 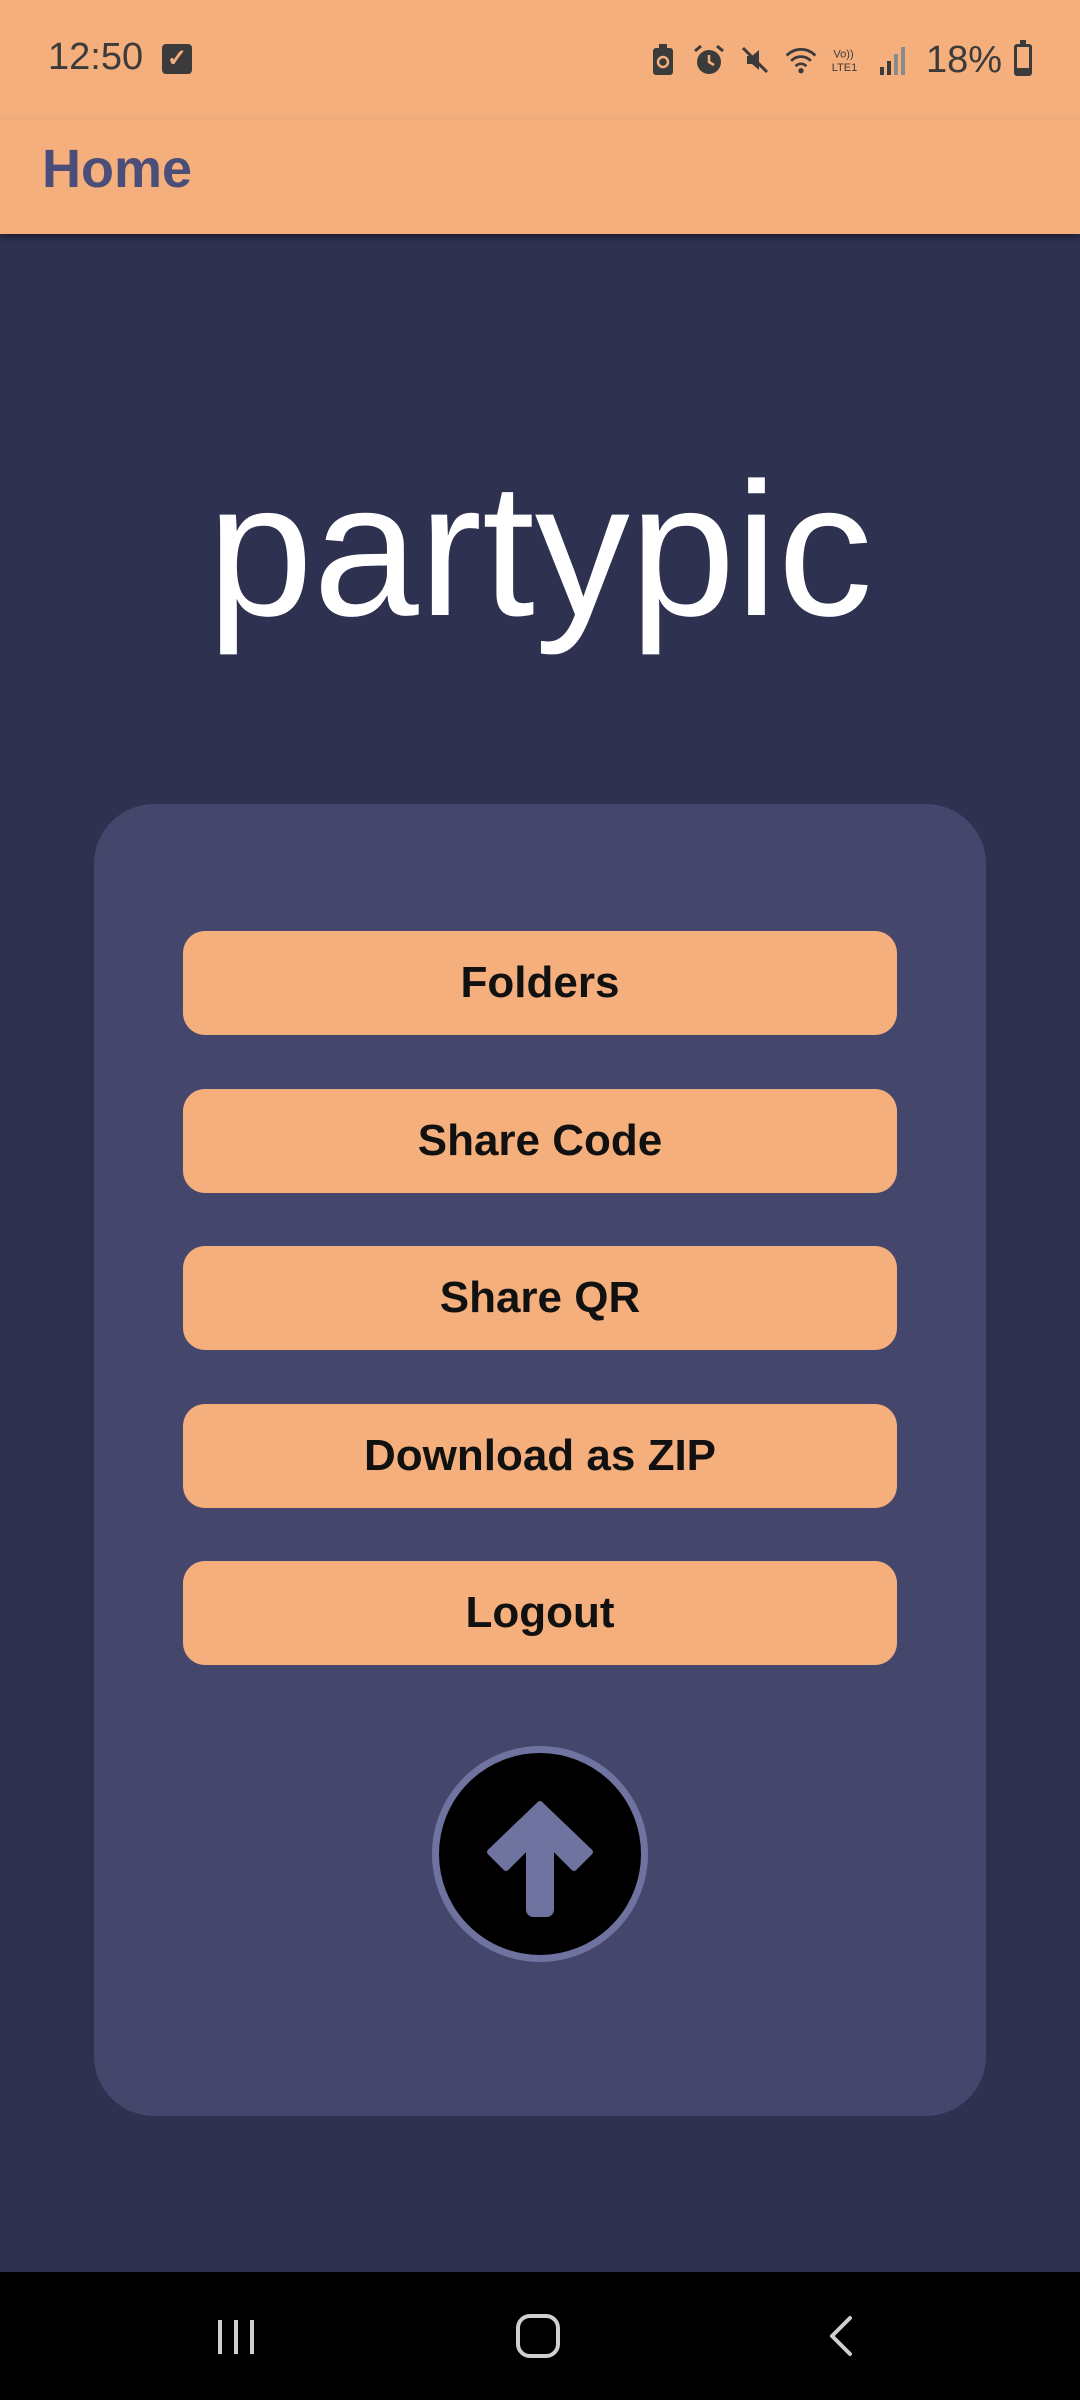 I want to click on volte-lte-icon: Vo)) LTE1, so click(x=847, y=60).